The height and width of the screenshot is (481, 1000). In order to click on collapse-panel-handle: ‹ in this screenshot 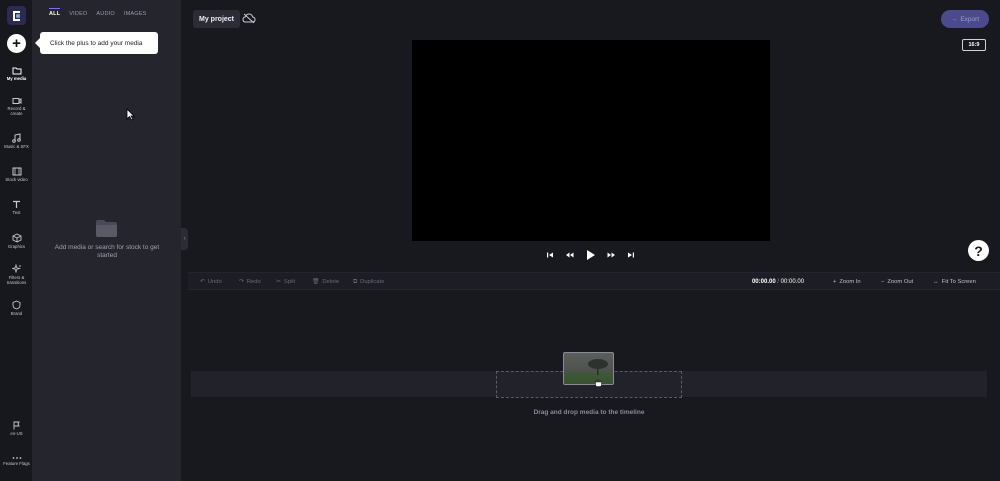, I will do `click(184, 239)`.